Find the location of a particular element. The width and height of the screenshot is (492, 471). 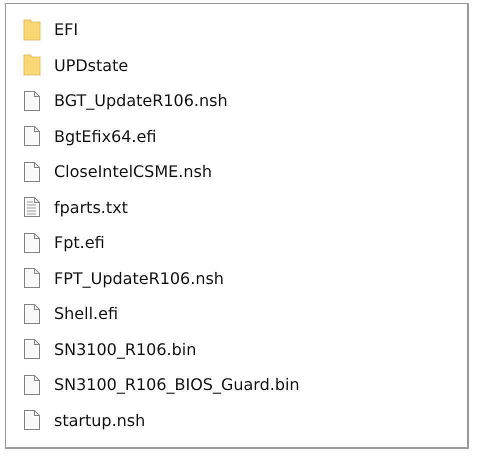

file-name: CloseIntelCSME.nsh is located at coordinates (133, 172).